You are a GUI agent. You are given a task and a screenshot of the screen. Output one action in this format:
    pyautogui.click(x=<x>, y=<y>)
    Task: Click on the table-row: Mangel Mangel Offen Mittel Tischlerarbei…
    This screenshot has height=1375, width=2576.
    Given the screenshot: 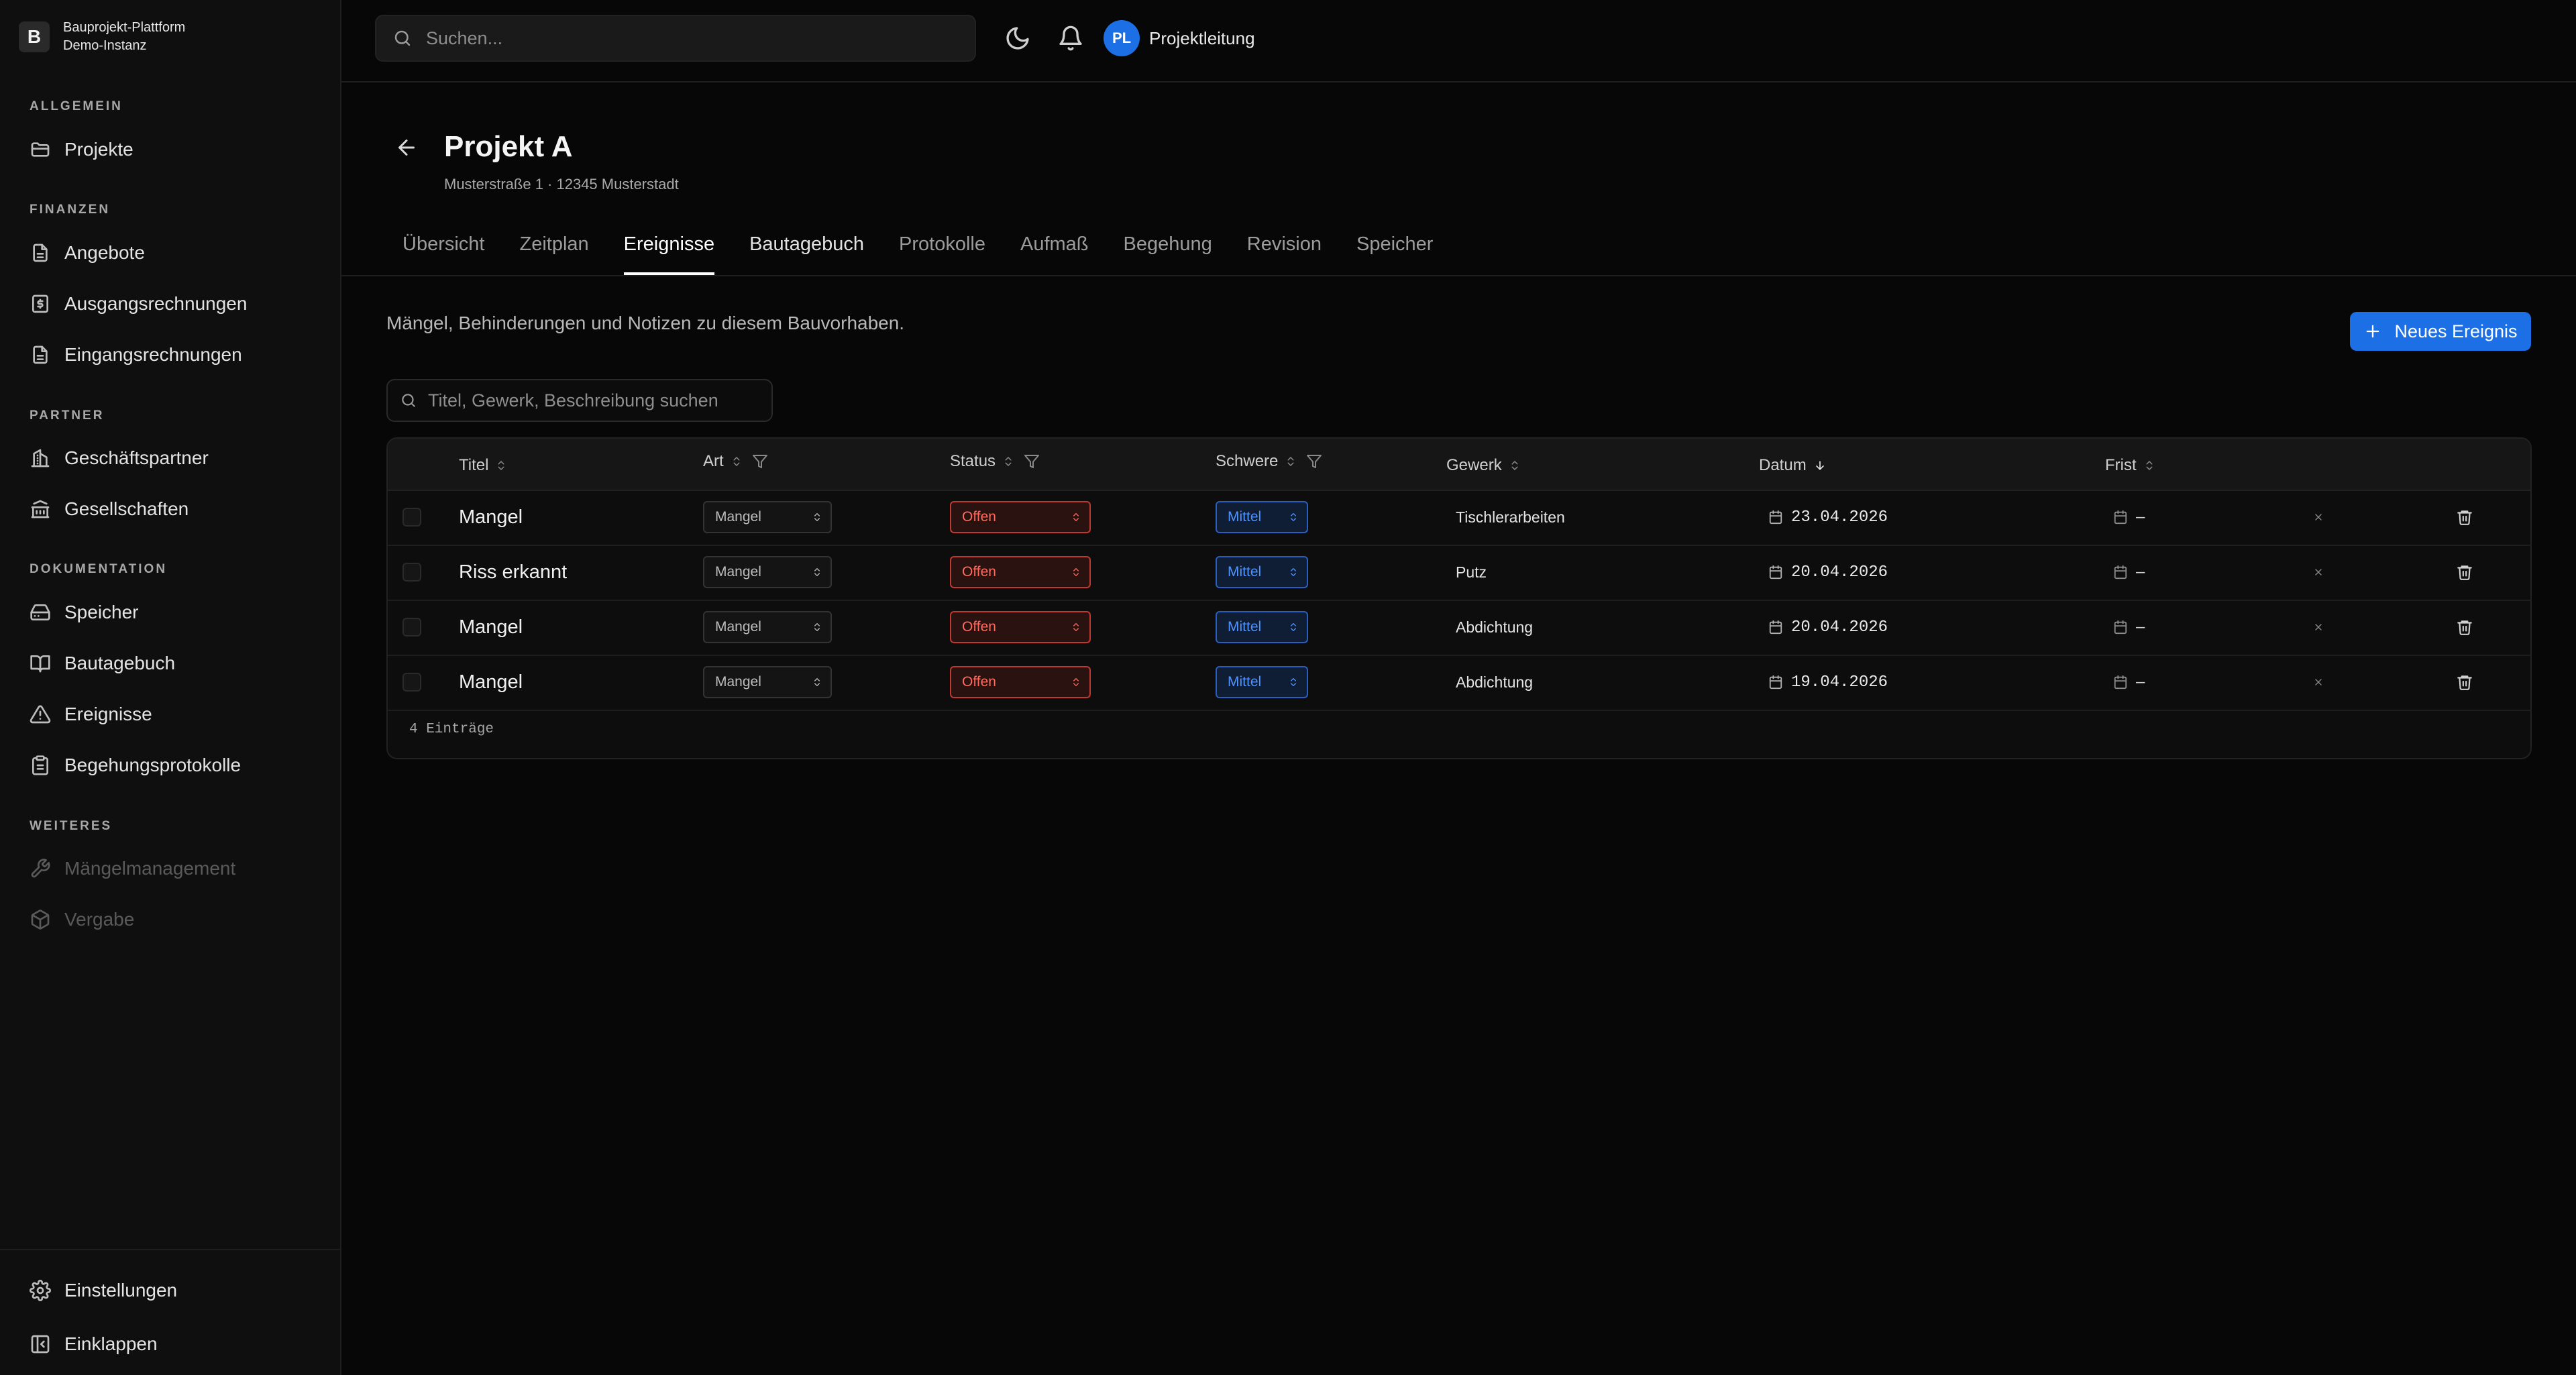 What is the action you would take?
    pyautogui.click(x=1459, y=518)
    